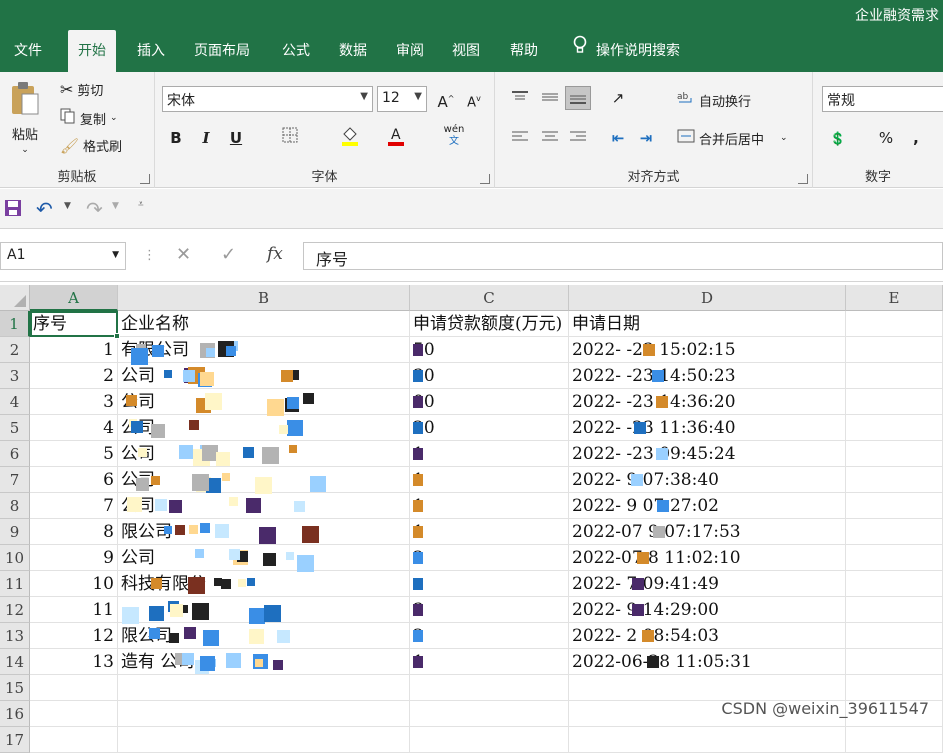 Image resolution: width=943 pixels, height=753 pixels. I want to click on cell-a: 1, so click(74, 350).